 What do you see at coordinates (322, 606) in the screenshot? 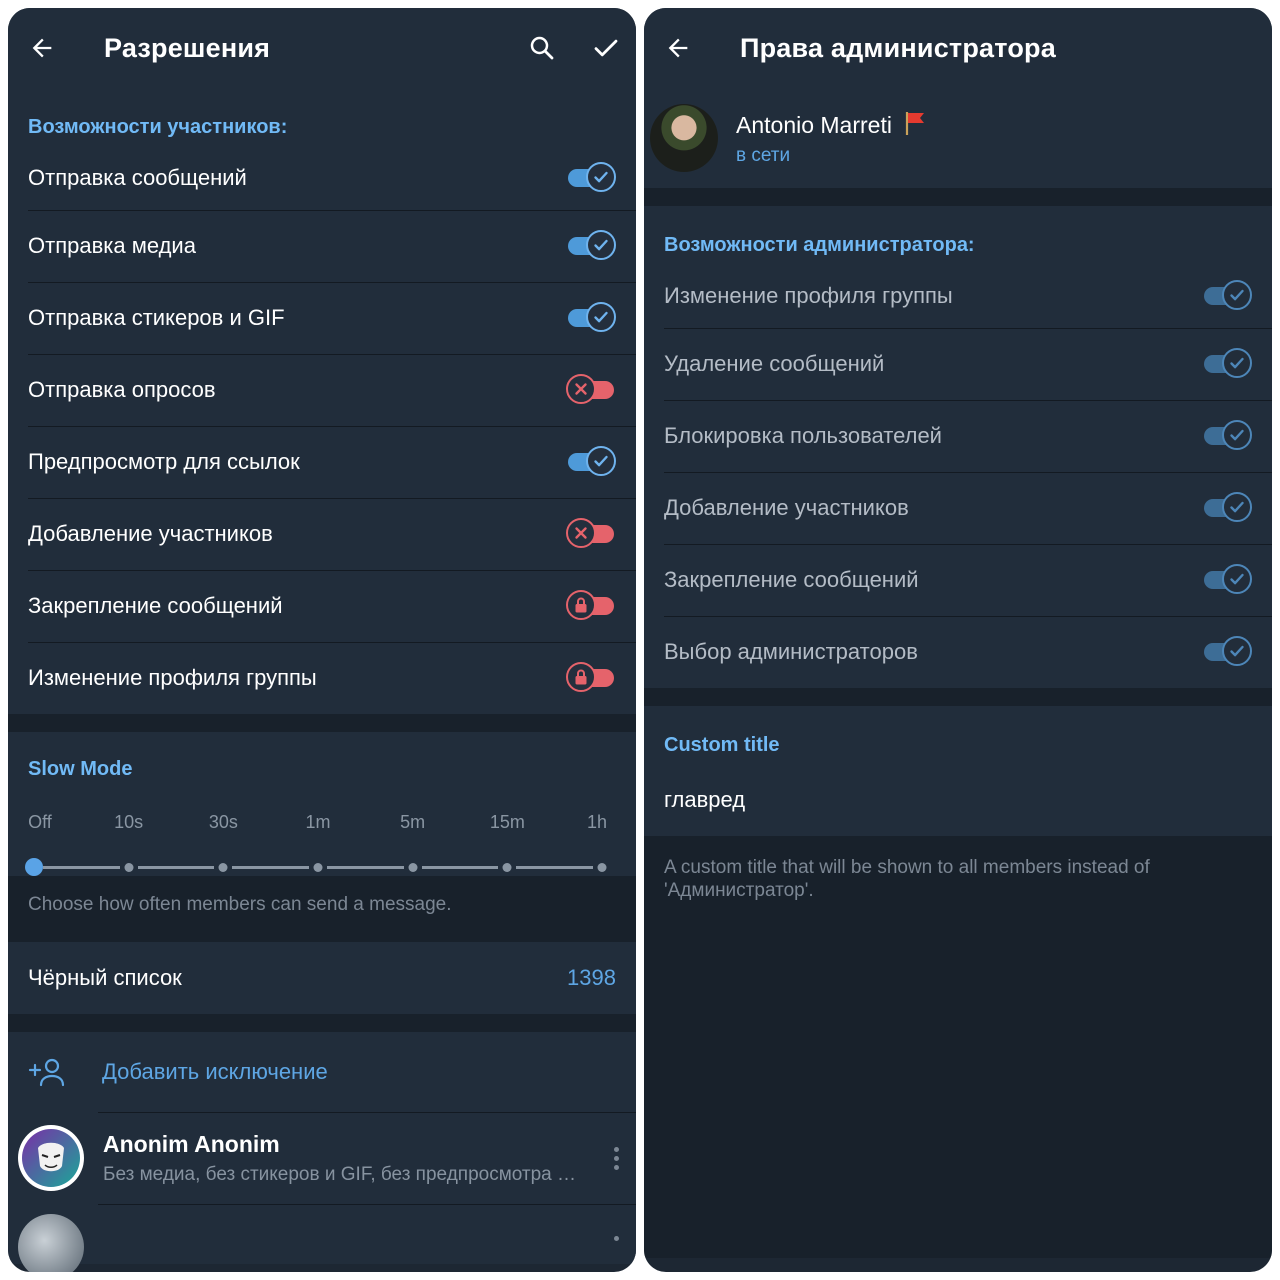
I see `permission-row: Закрепление сообщений` at bounding box center [322, 606].